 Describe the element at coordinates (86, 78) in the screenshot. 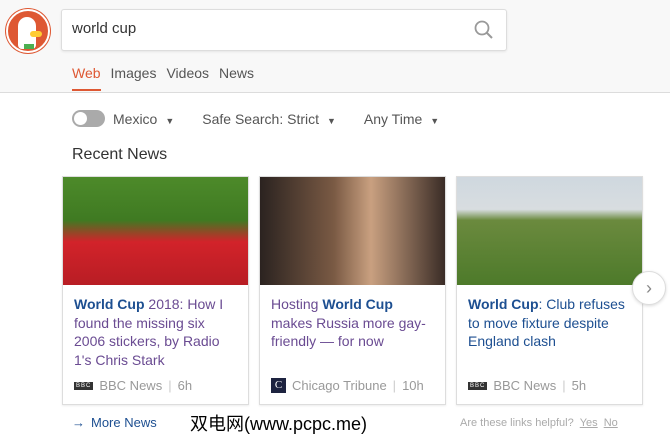

I see `tab-web: Web` at that location.